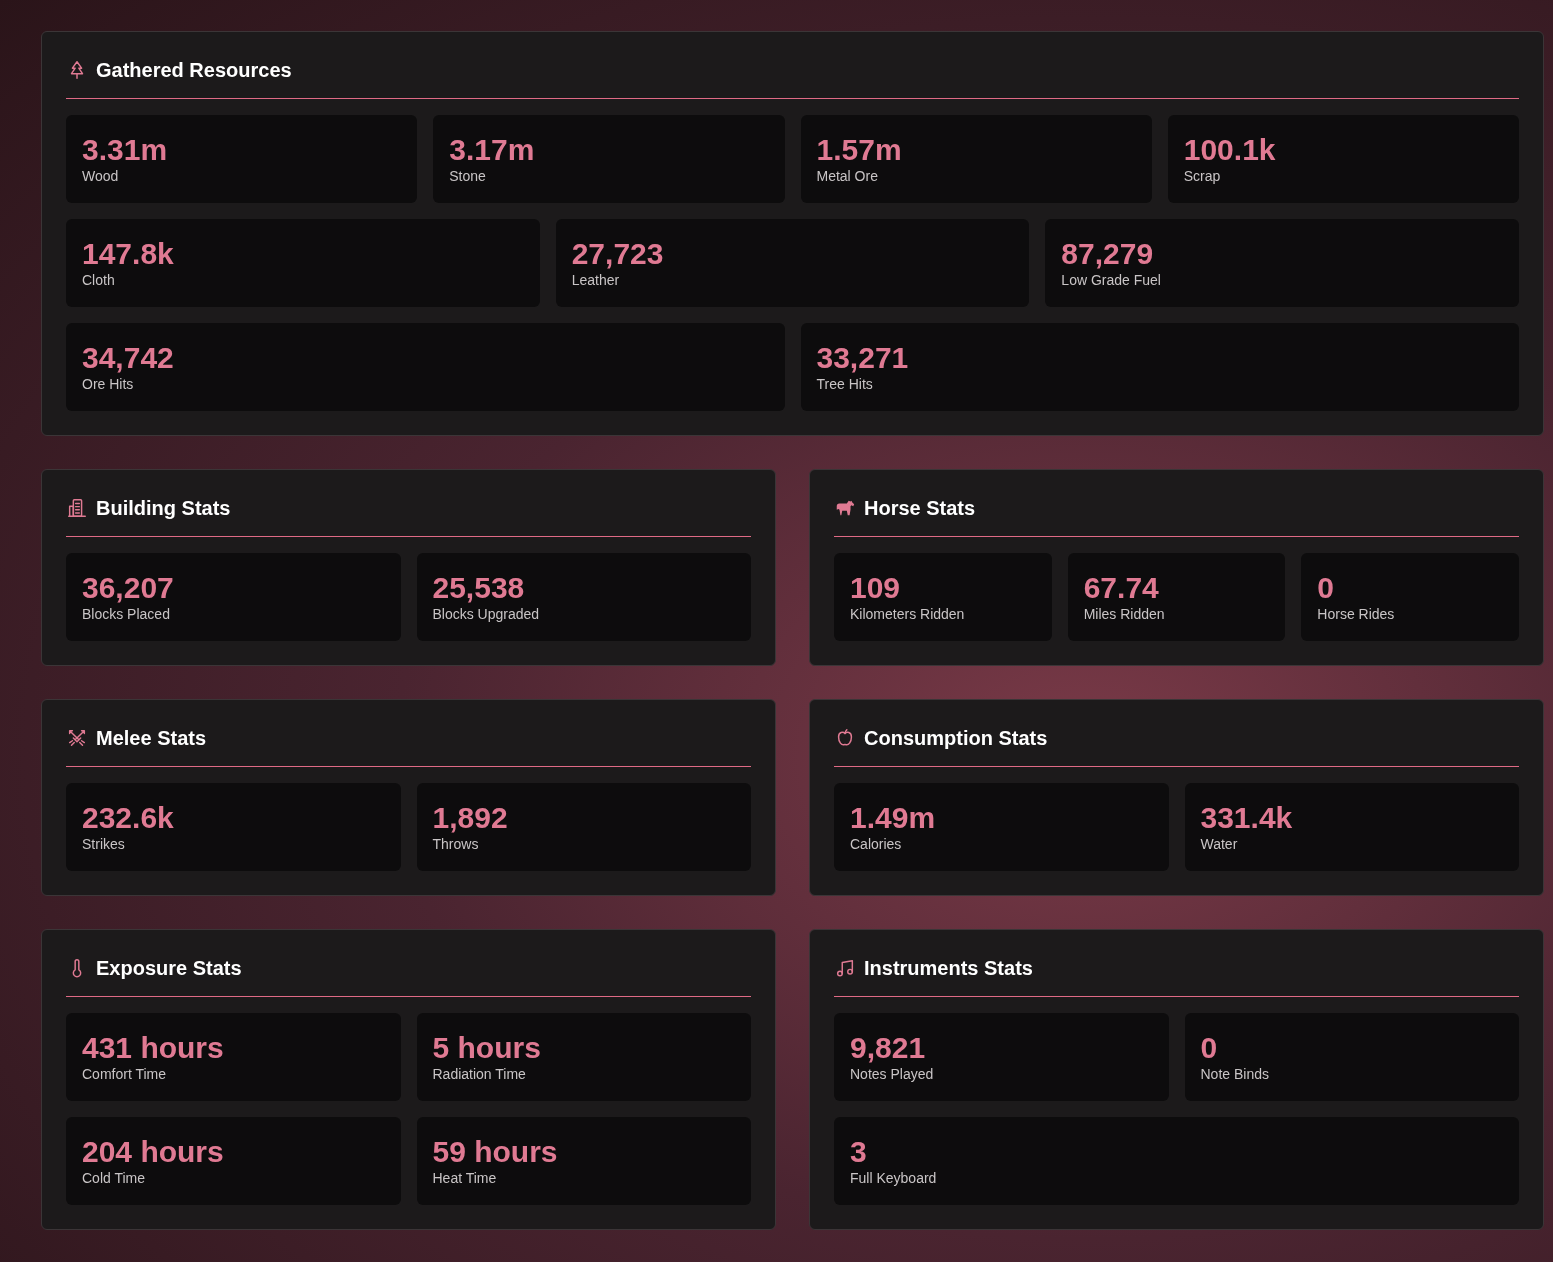  I want to click on stat-value: 27,723, so click(618, 254).